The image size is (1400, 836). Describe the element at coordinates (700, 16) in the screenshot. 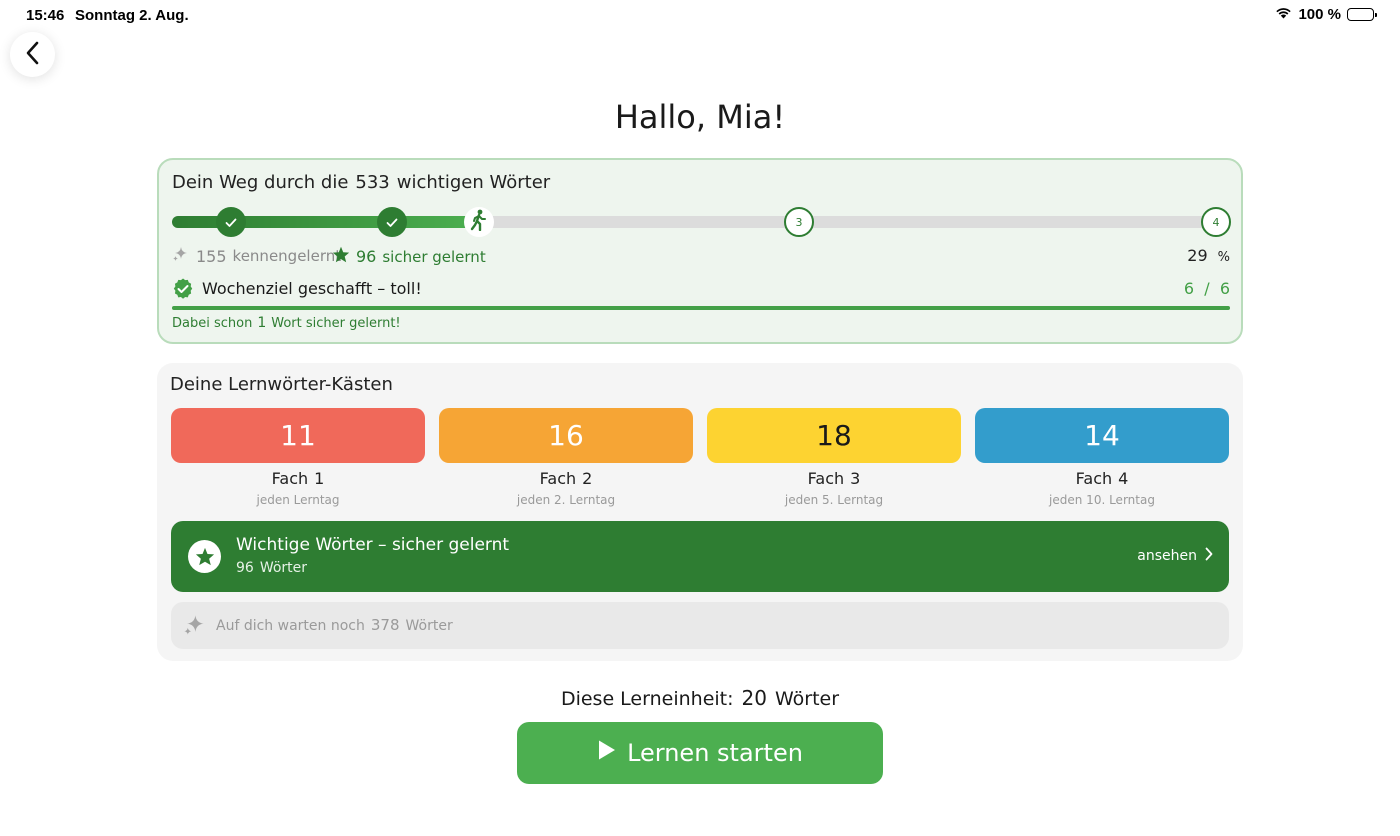

I see `status-bar: 15:46 Sonntag 2. Aug. 100 %` at that location.